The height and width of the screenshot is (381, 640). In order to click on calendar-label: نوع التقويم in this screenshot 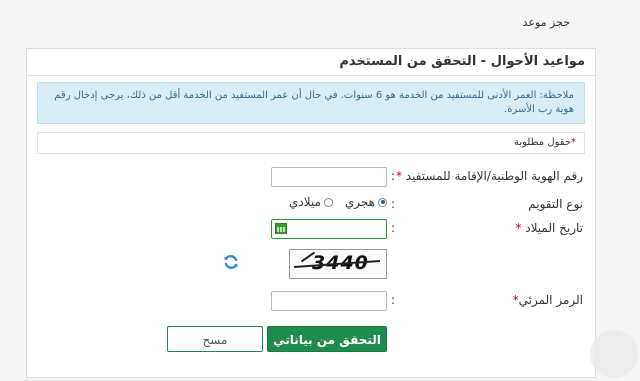, I will do `click(555, 204)`.